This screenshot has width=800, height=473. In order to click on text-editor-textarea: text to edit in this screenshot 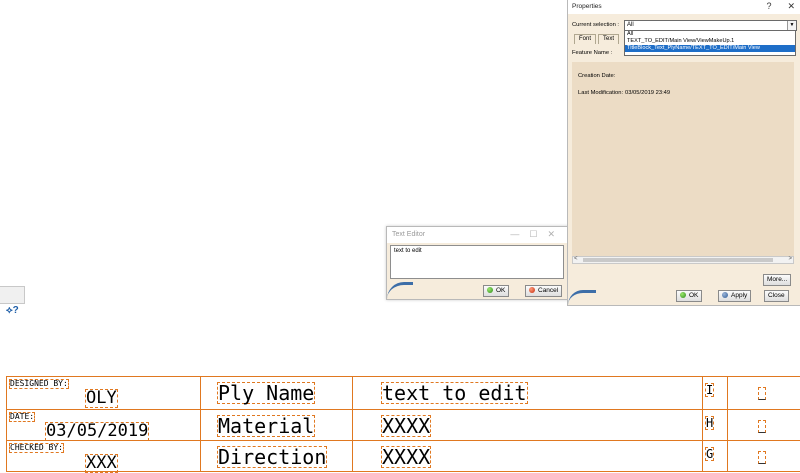, I will do `click(477, 262)`.